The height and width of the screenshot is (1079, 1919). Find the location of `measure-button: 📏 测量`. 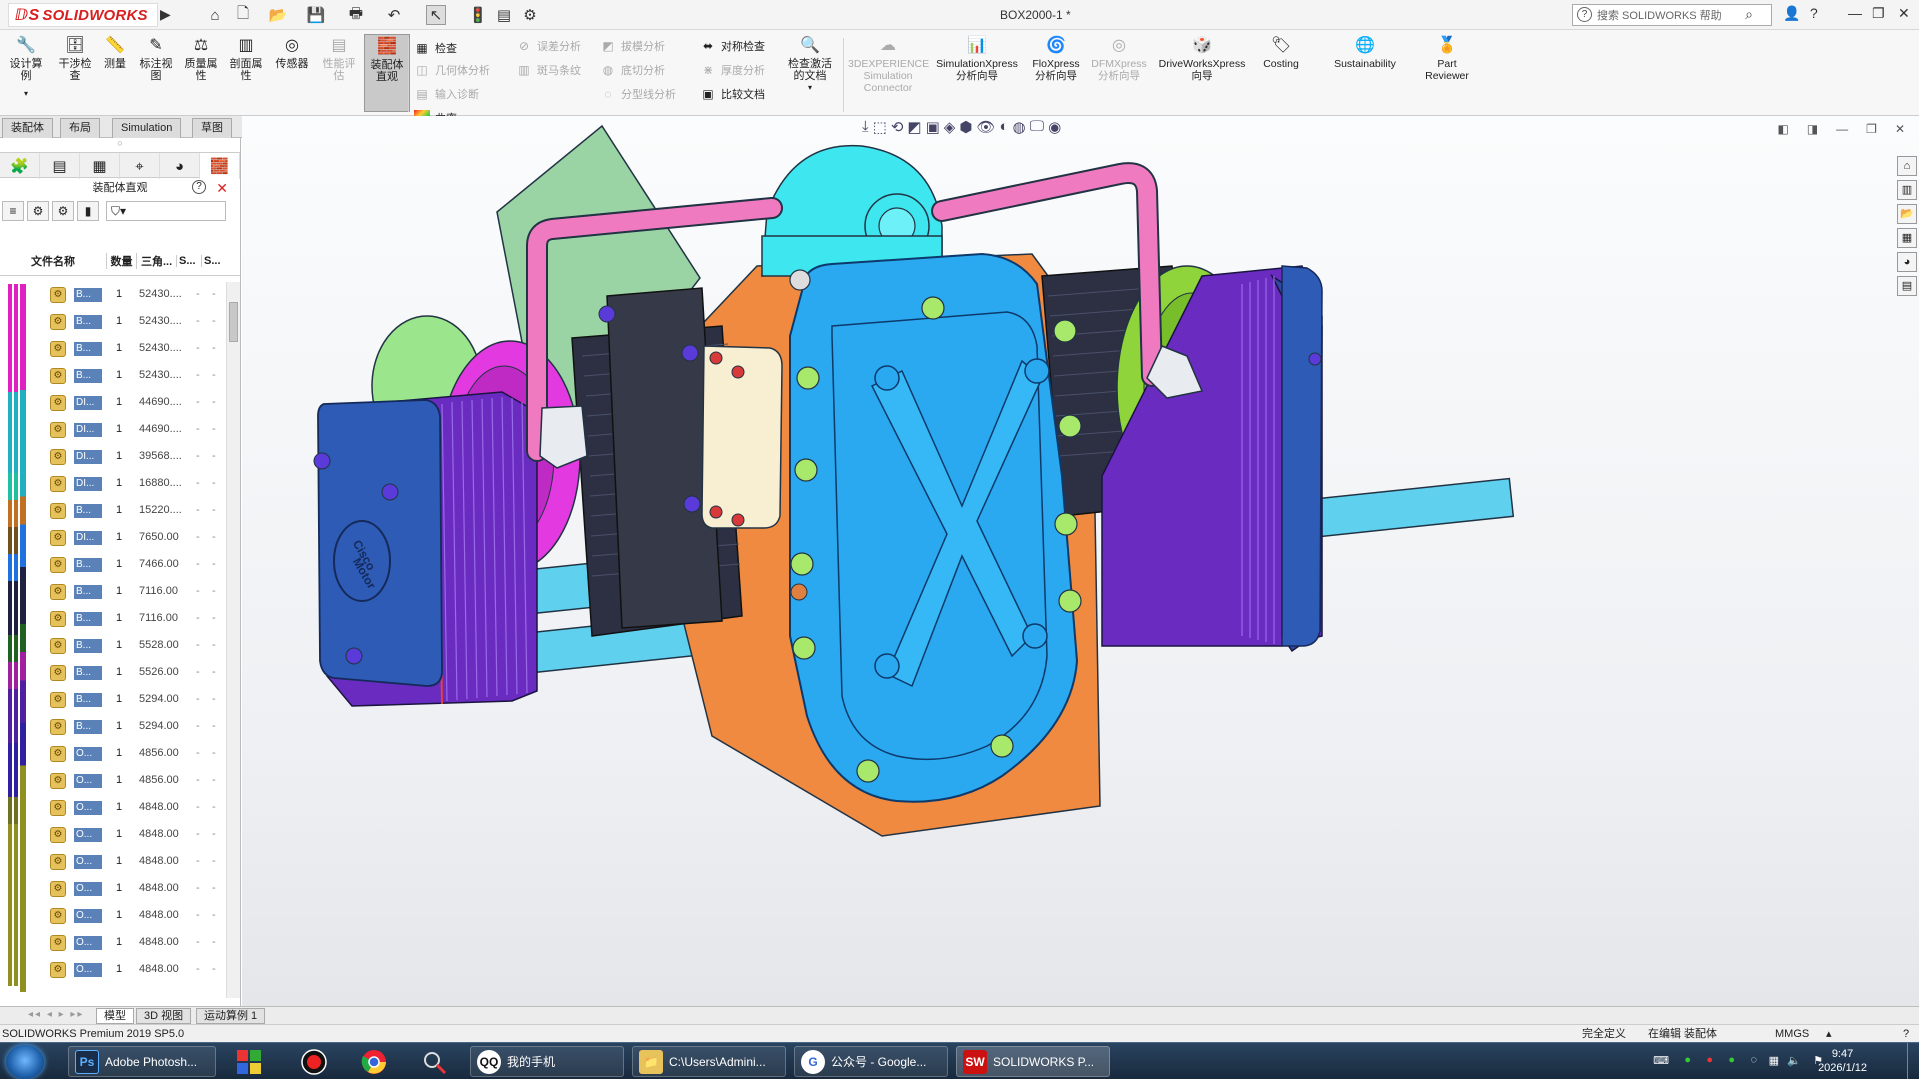

measure-button: 📏 测量 is located at coordinates (115, 53).